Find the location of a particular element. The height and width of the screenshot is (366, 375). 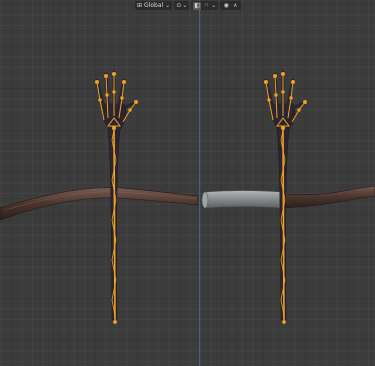

viewport-header-toolbar: ⊞ Global ⌄ ⊙ ⌄ ◧ ⁙ ⌄ ◉ ∧ is located at coordinates (188, 5).